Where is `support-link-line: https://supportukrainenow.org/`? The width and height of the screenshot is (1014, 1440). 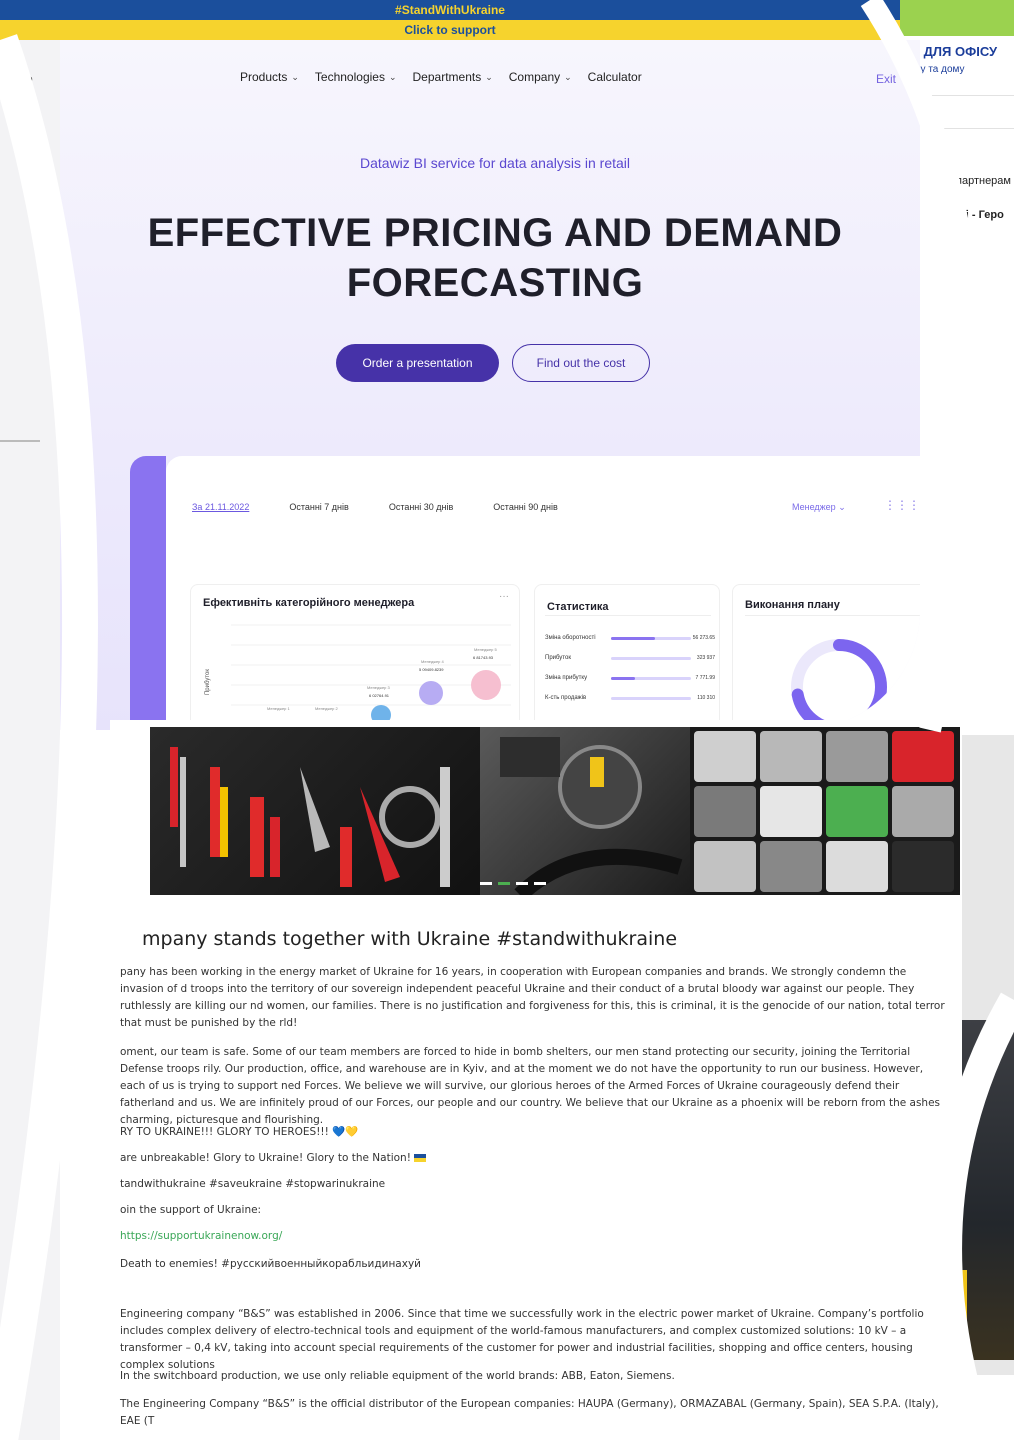
support-link-line: https://supportukrainenow.org/ is located at coordinates (535, 1236).